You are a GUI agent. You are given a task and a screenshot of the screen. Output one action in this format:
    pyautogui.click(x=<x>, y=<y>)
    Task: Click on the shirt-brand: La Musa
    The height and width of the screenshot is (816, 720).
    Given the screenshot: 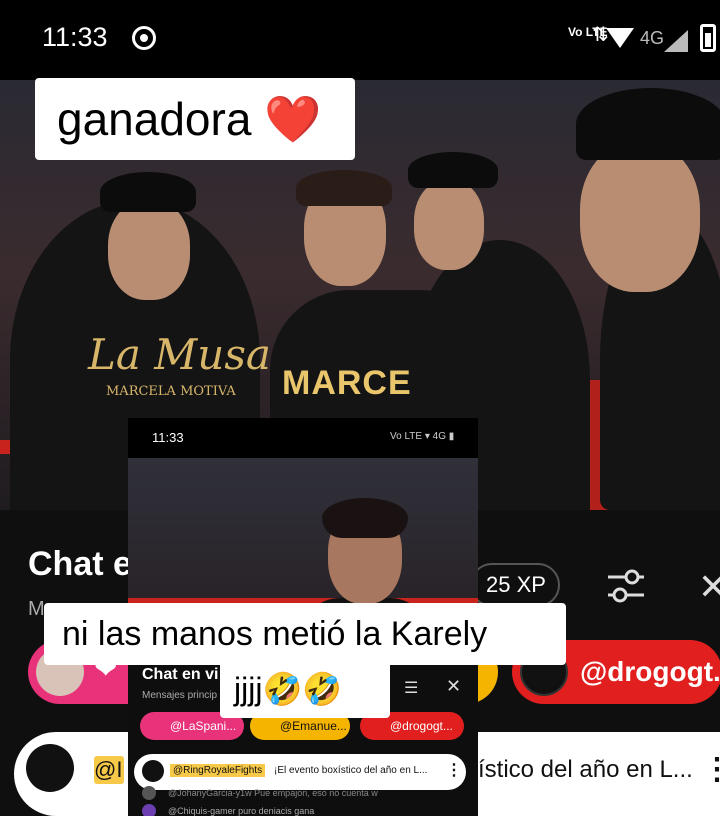 What is the action you would take?
    pyautogui.click(x=179, y=354)
    